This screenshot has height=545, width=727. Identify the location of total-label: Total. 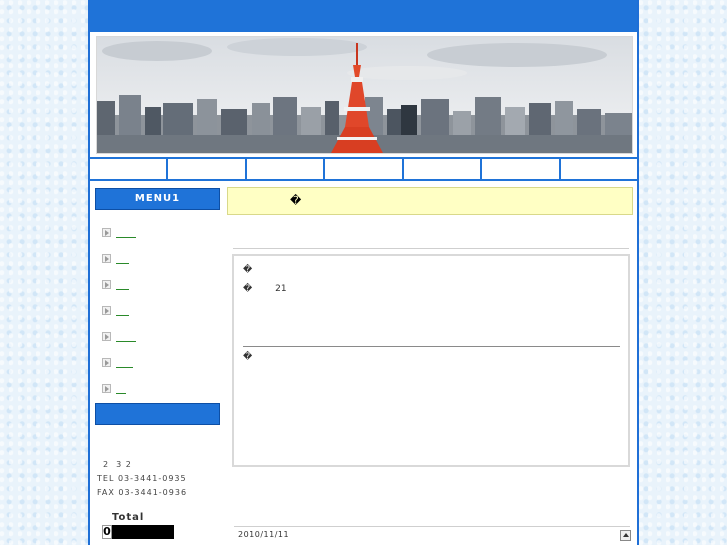
(128, 517).